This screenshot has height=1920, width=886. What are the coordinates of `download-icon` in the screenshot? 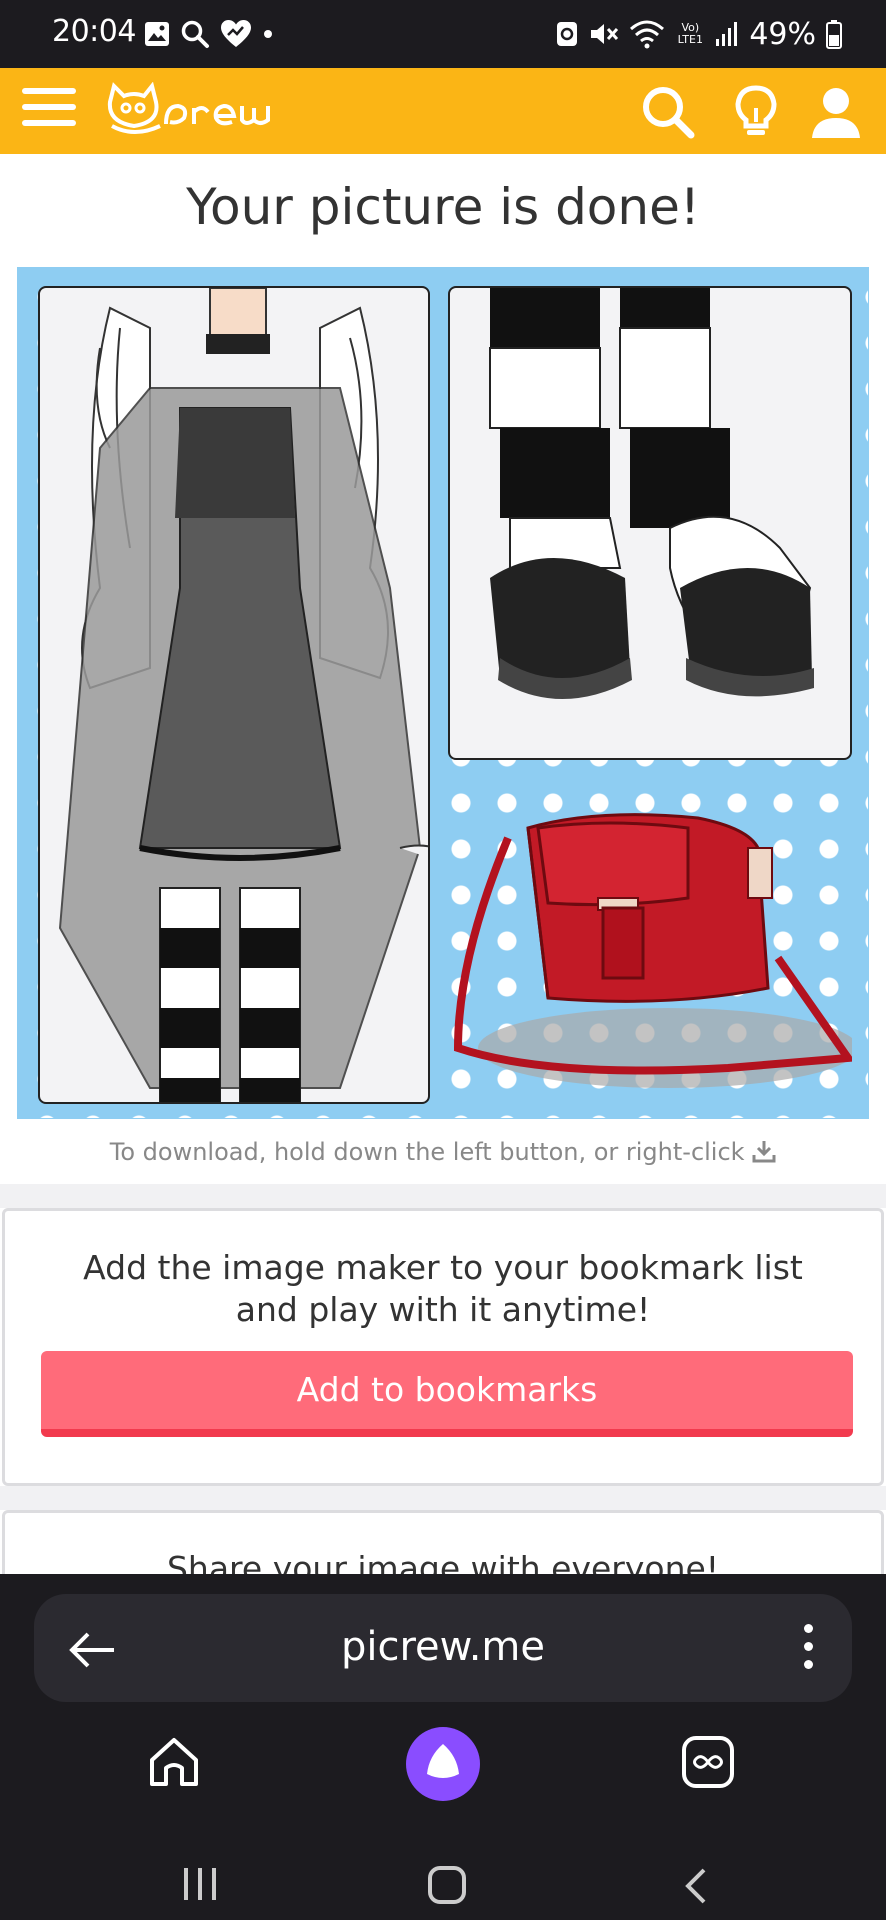 It's located at (764, 1152).